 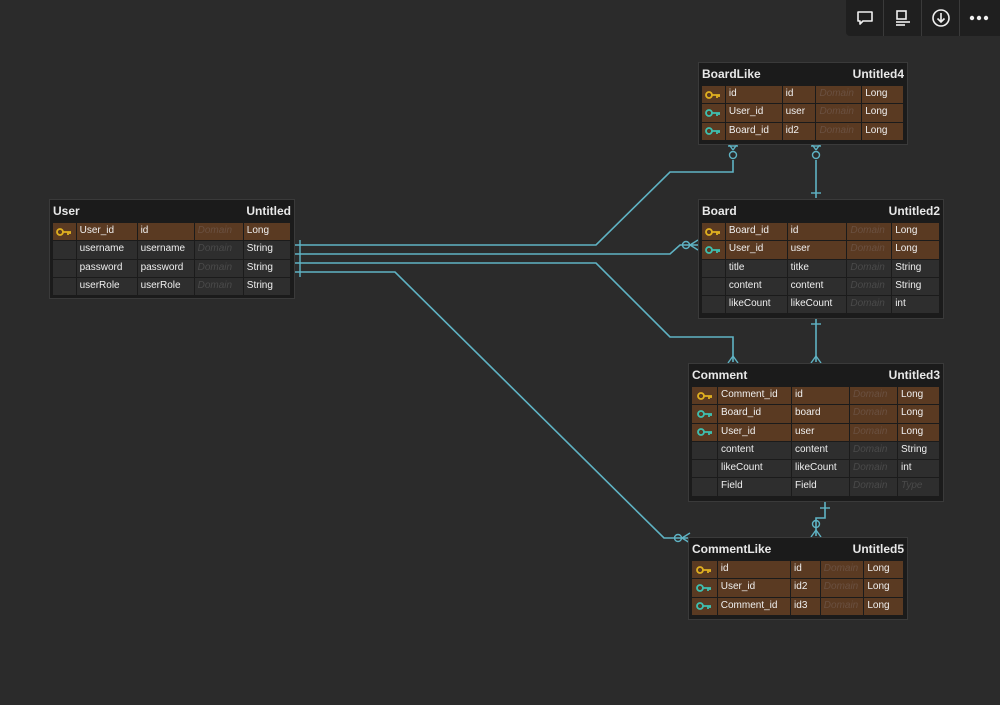 I want to click on table-header: BoardLike Untitled4, so click(x=803, y=73).